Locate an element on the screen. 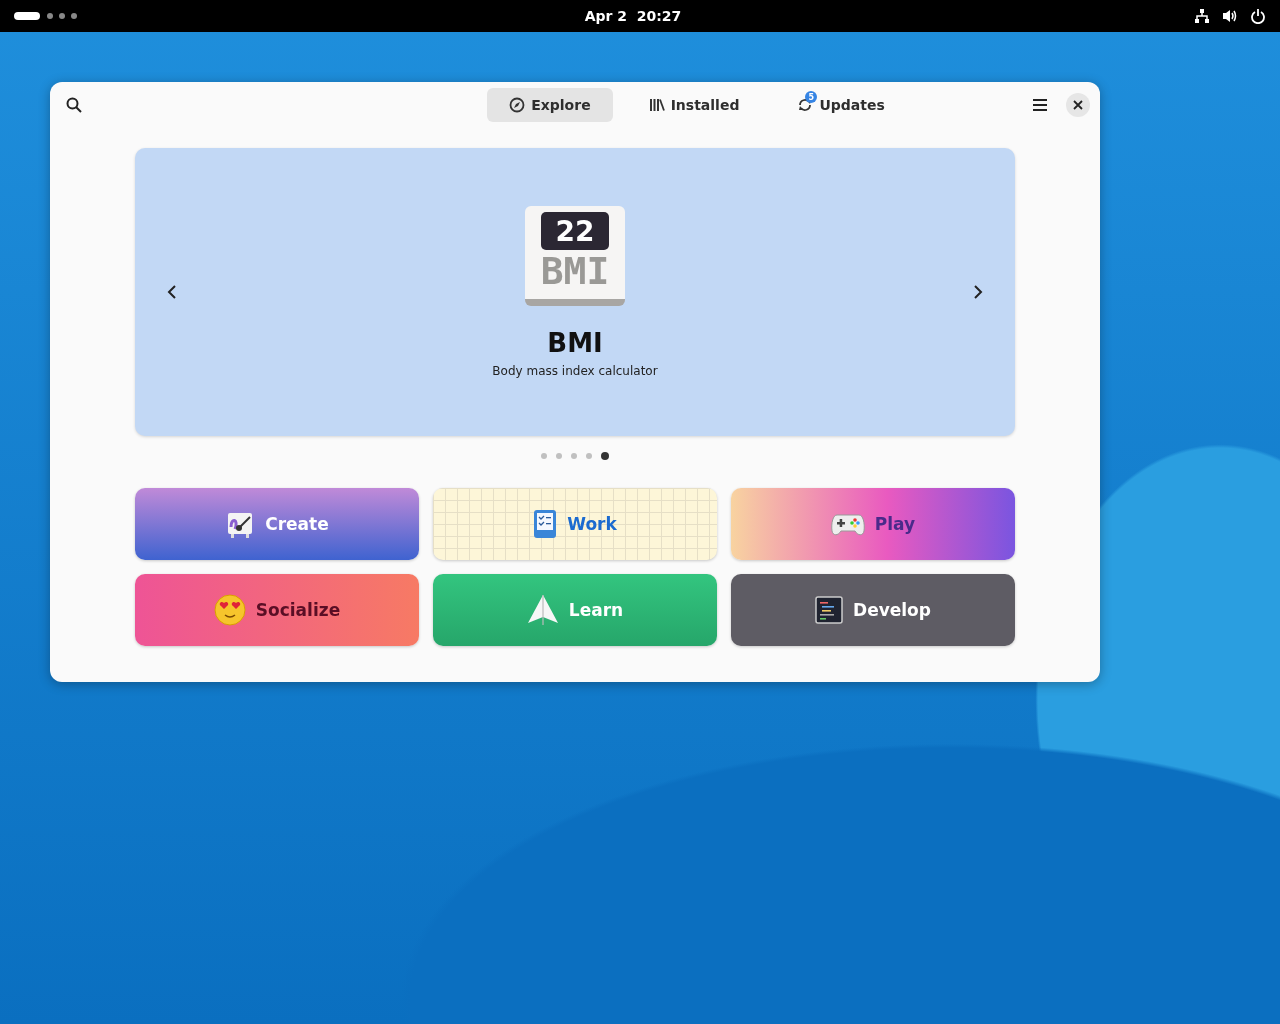 This screenshot has height=1024, width=1280. volume-icon is located at coordinates (1230, 16).